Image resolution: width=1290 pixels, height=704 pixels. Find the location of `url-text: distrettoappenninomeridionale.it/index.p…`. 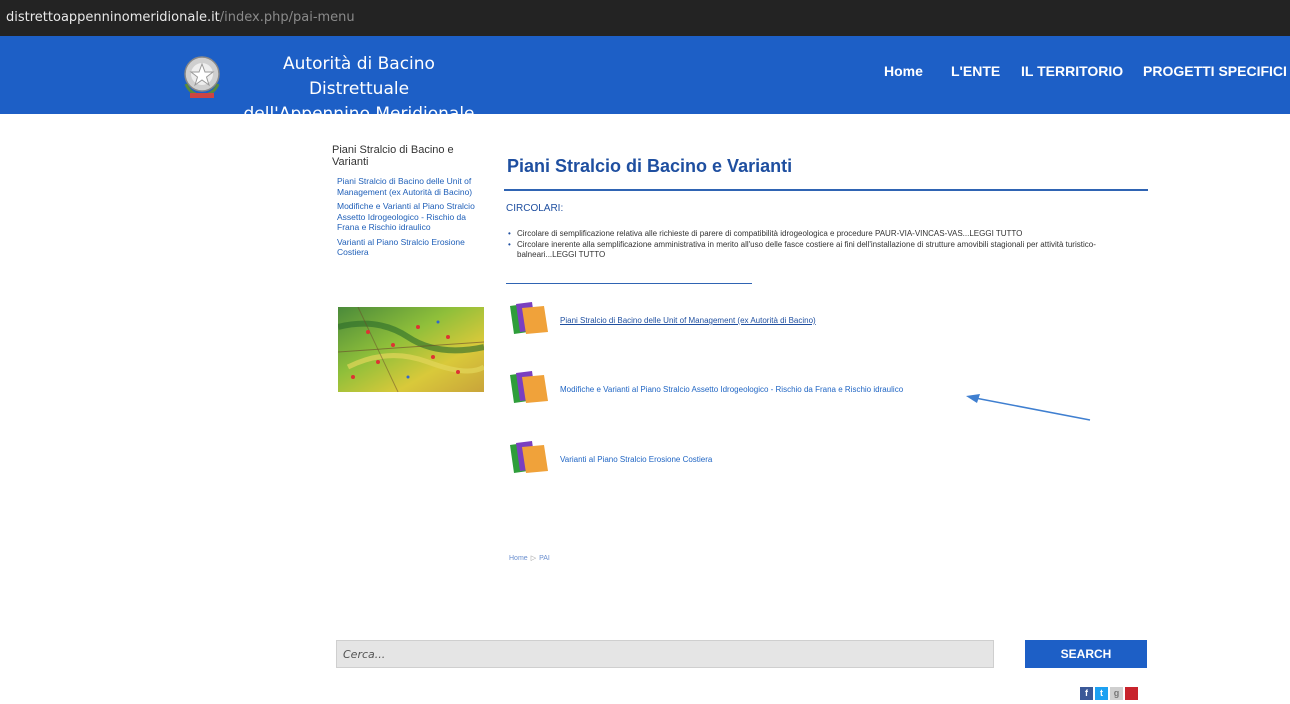

url-text: distrettoappenninomeridionale.it/index.p… is located at coordinates (180, 17).